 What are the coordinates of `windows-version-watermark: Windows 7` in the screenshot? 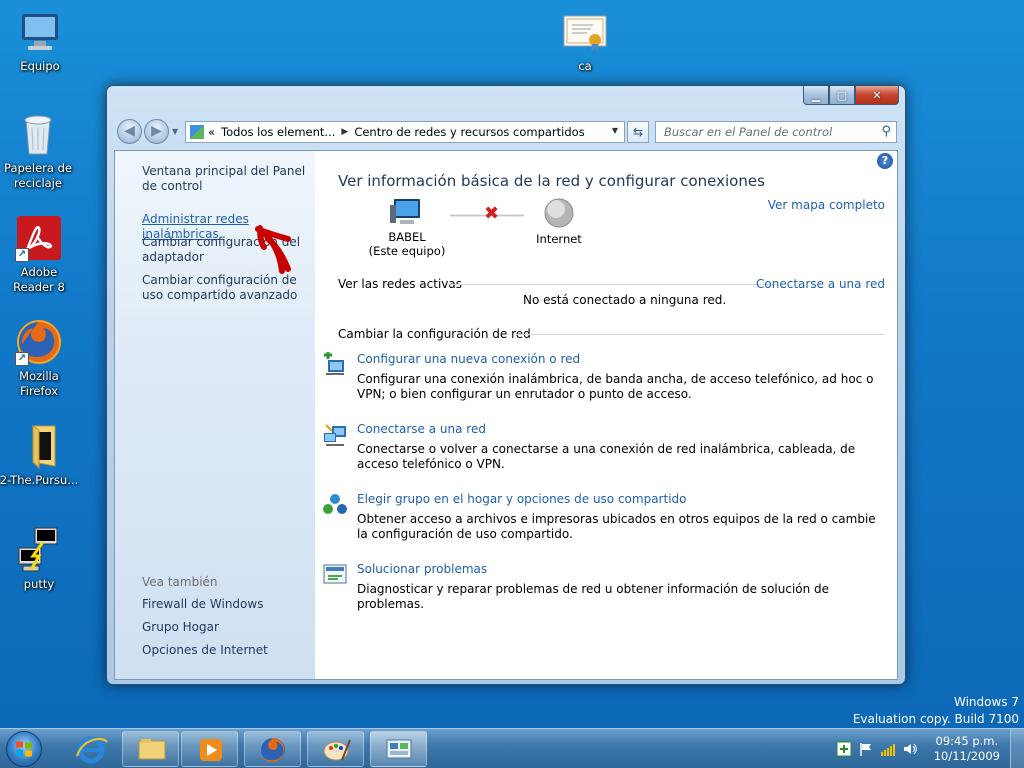 It's located at (986, 702).